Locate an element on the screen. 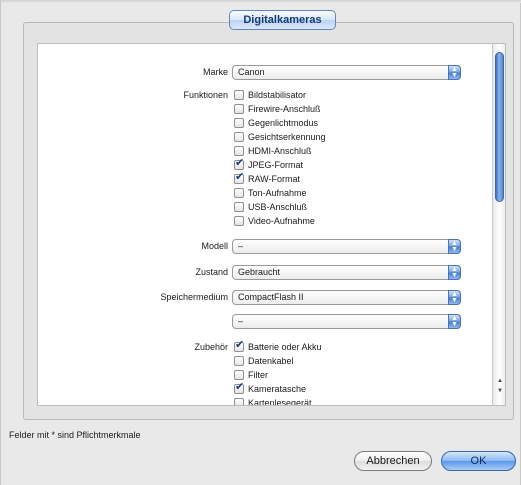  checkbox-datenkabel: Datenkabel is located at coordinates (264, 361).